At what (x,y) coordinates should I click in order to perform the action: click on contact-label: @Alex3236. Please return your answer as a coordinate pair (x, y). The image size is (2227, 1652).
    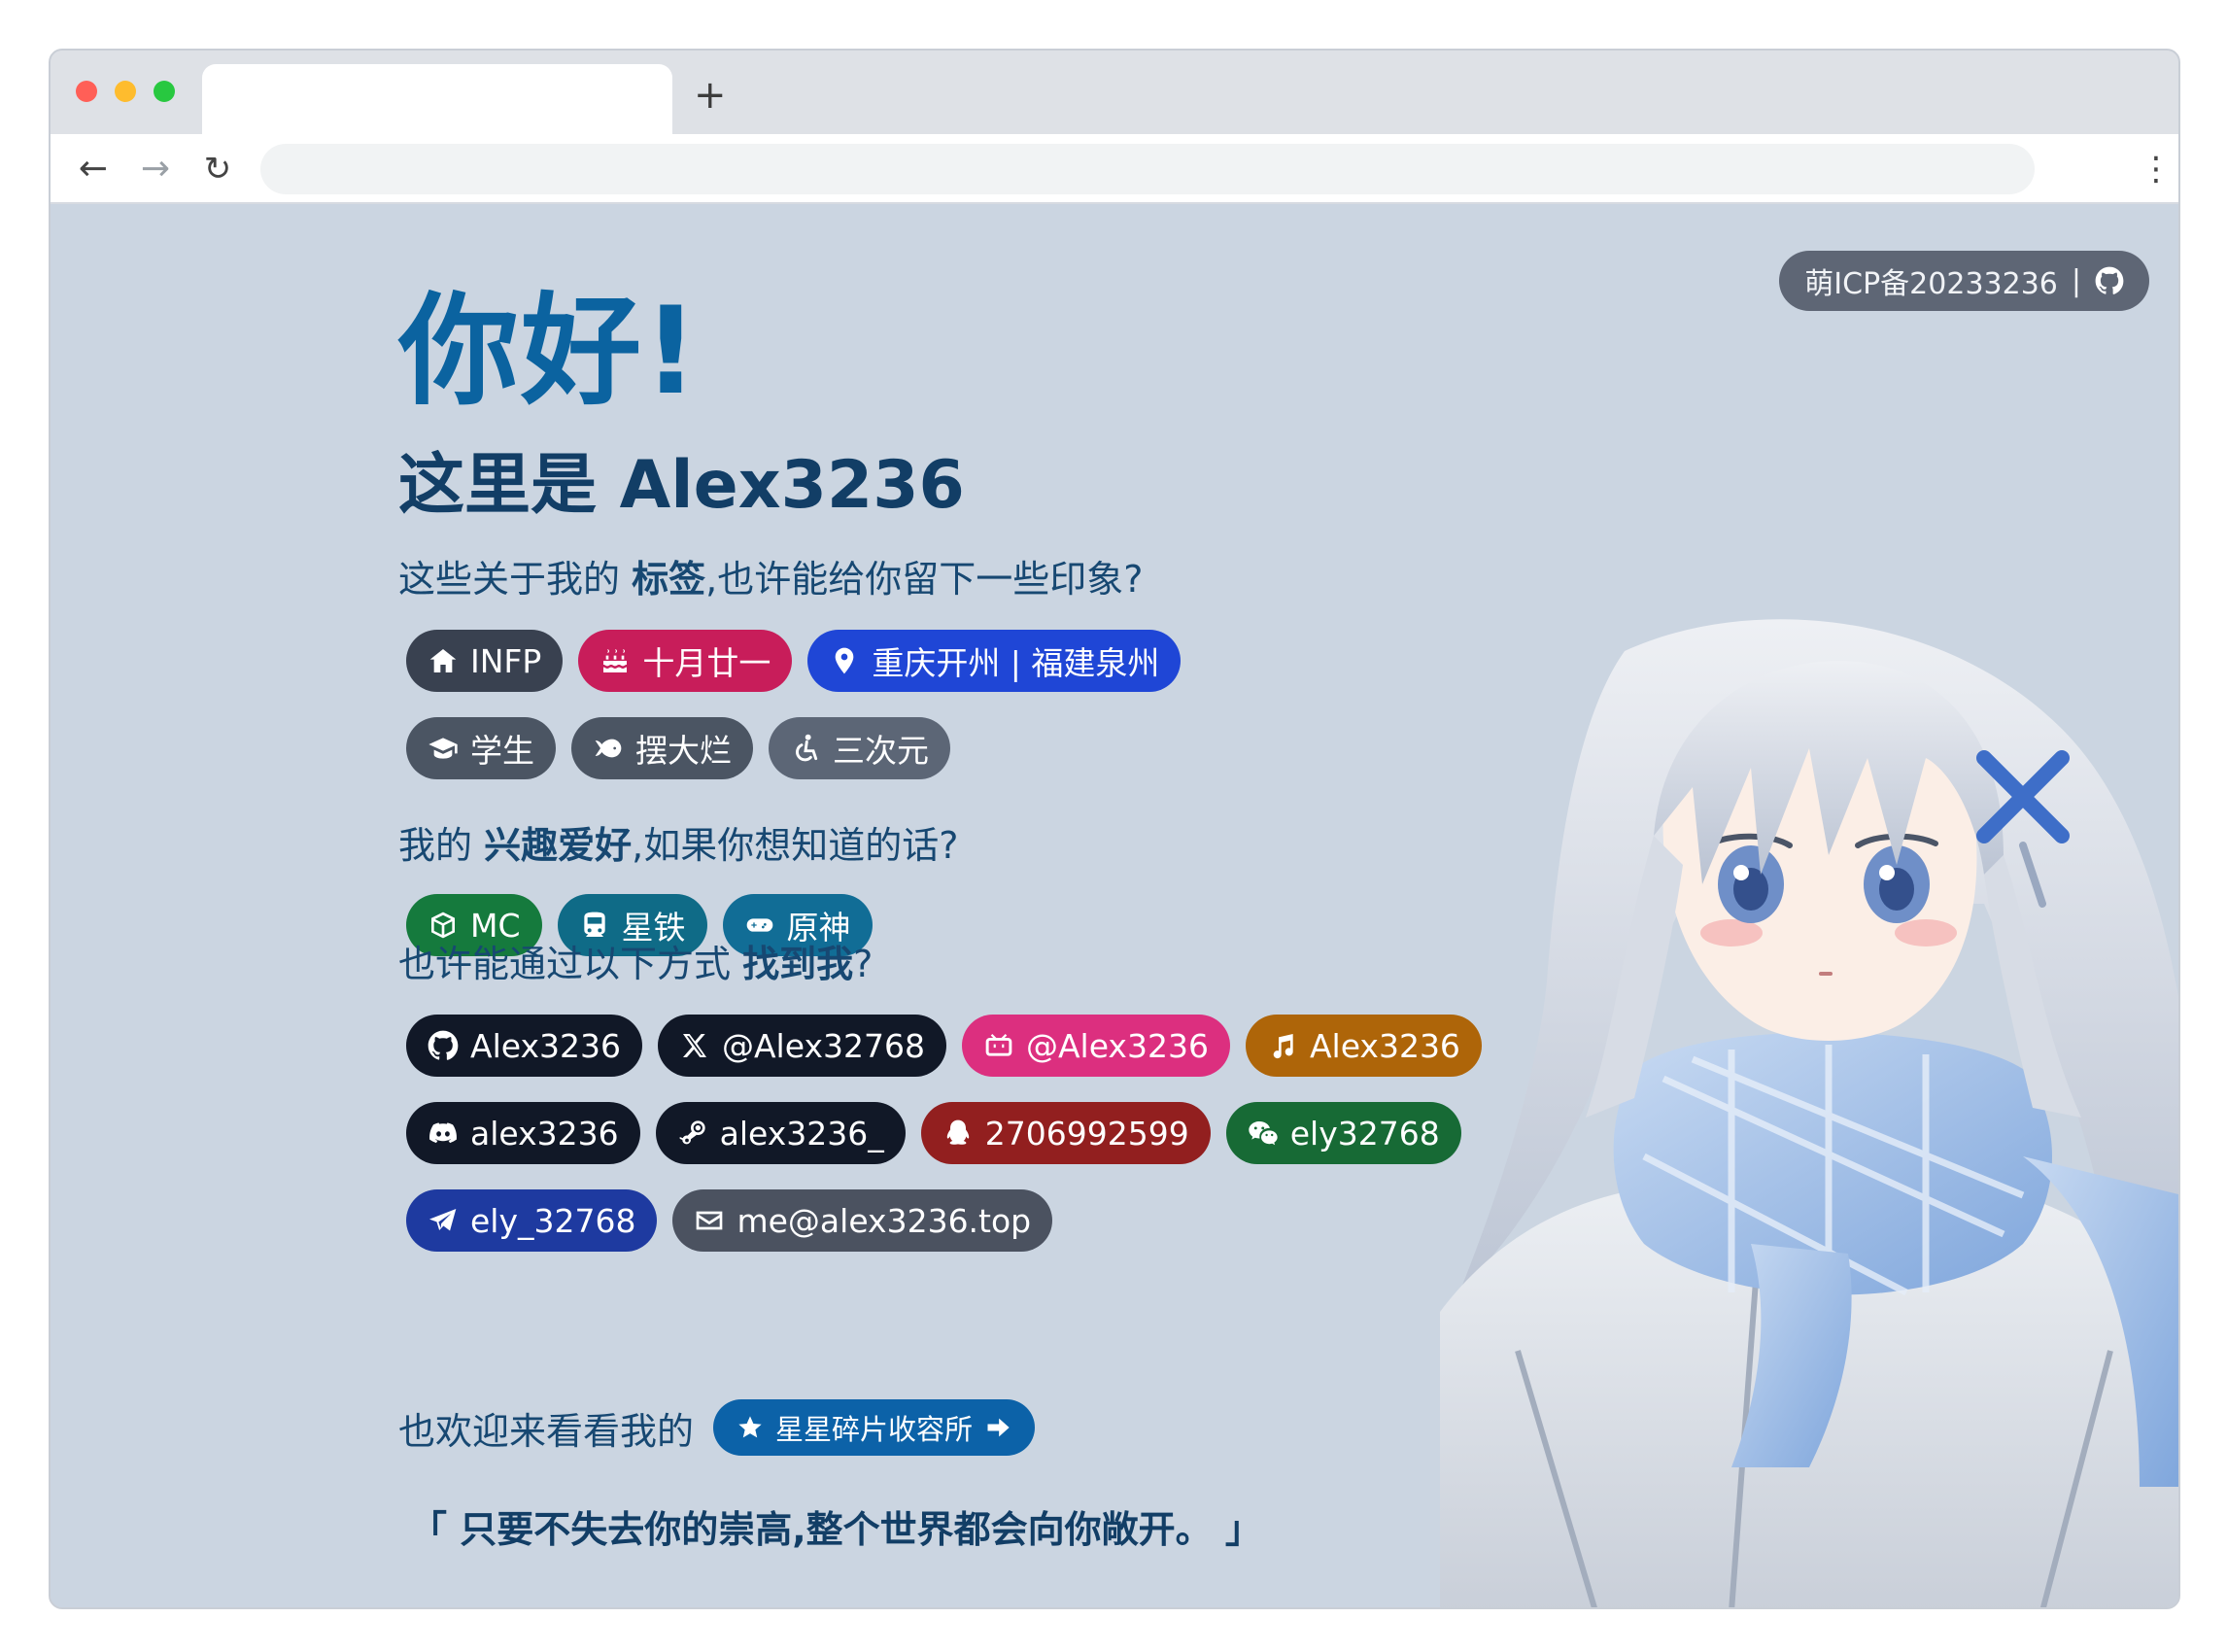
    Looking at the image, I should click on (1117, 1045).